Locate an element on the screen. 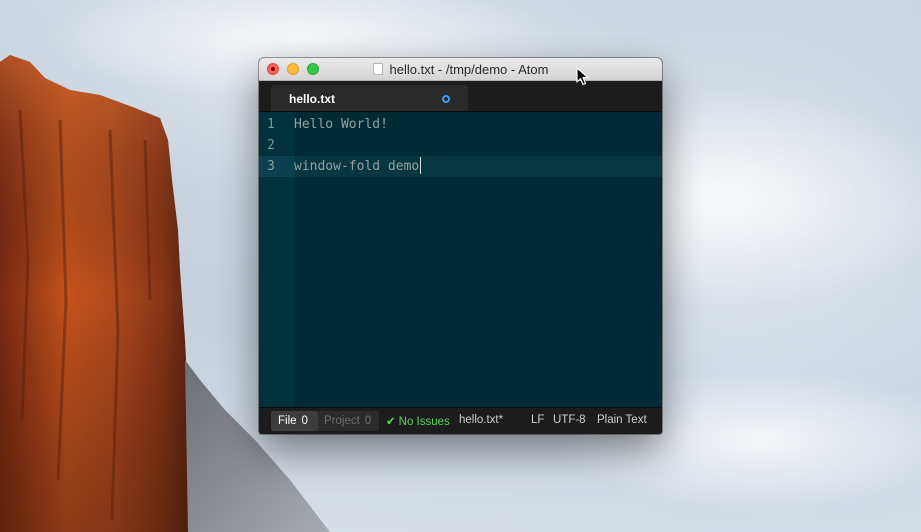  status-encoding: UTF-8 is located at coordinates (569, 420).